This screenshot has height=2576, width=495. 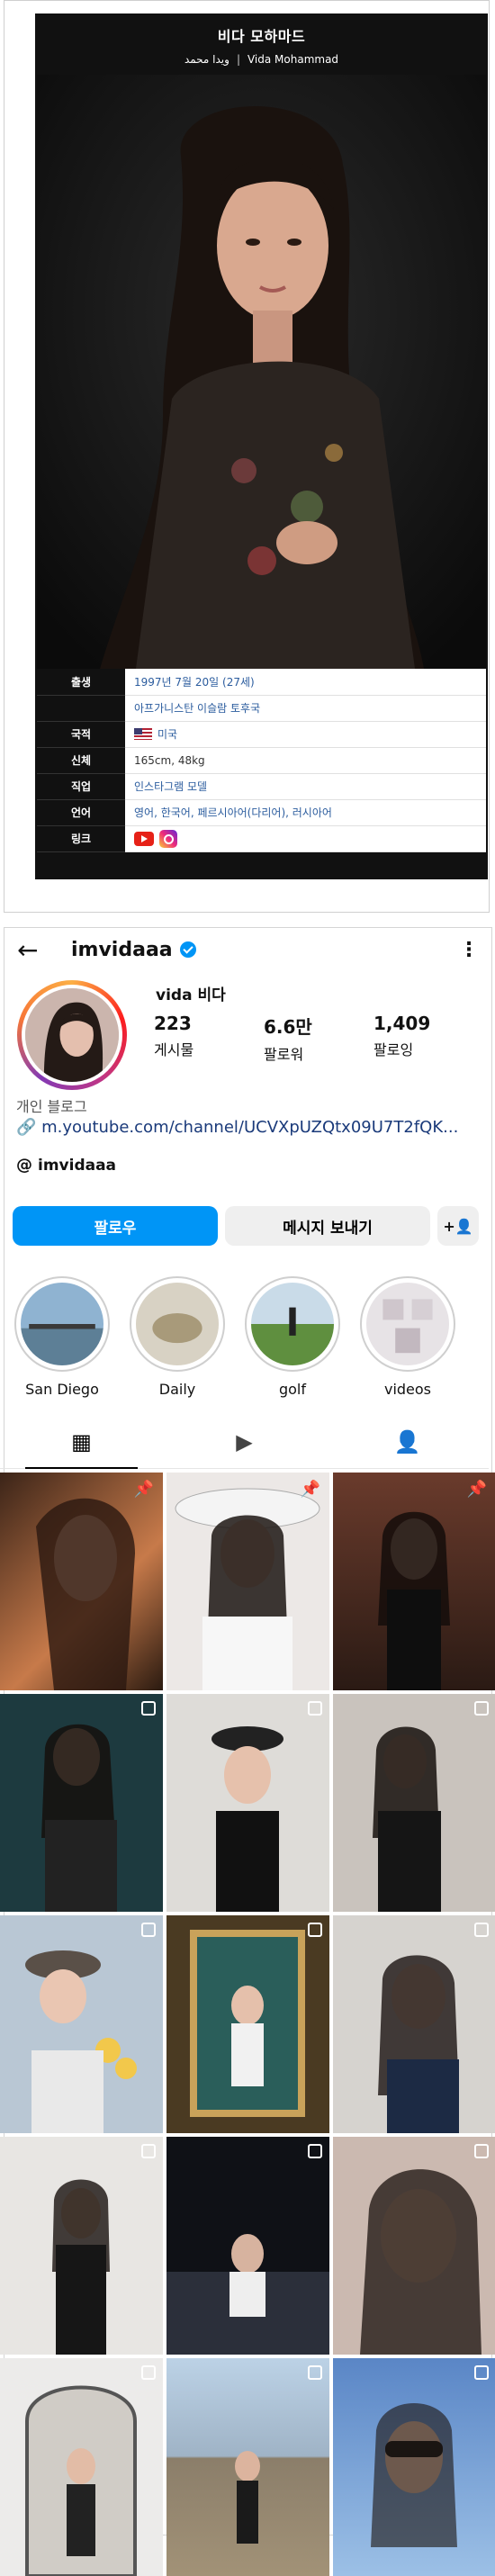 I want to click on avatar, so click(x=72, y=1035).